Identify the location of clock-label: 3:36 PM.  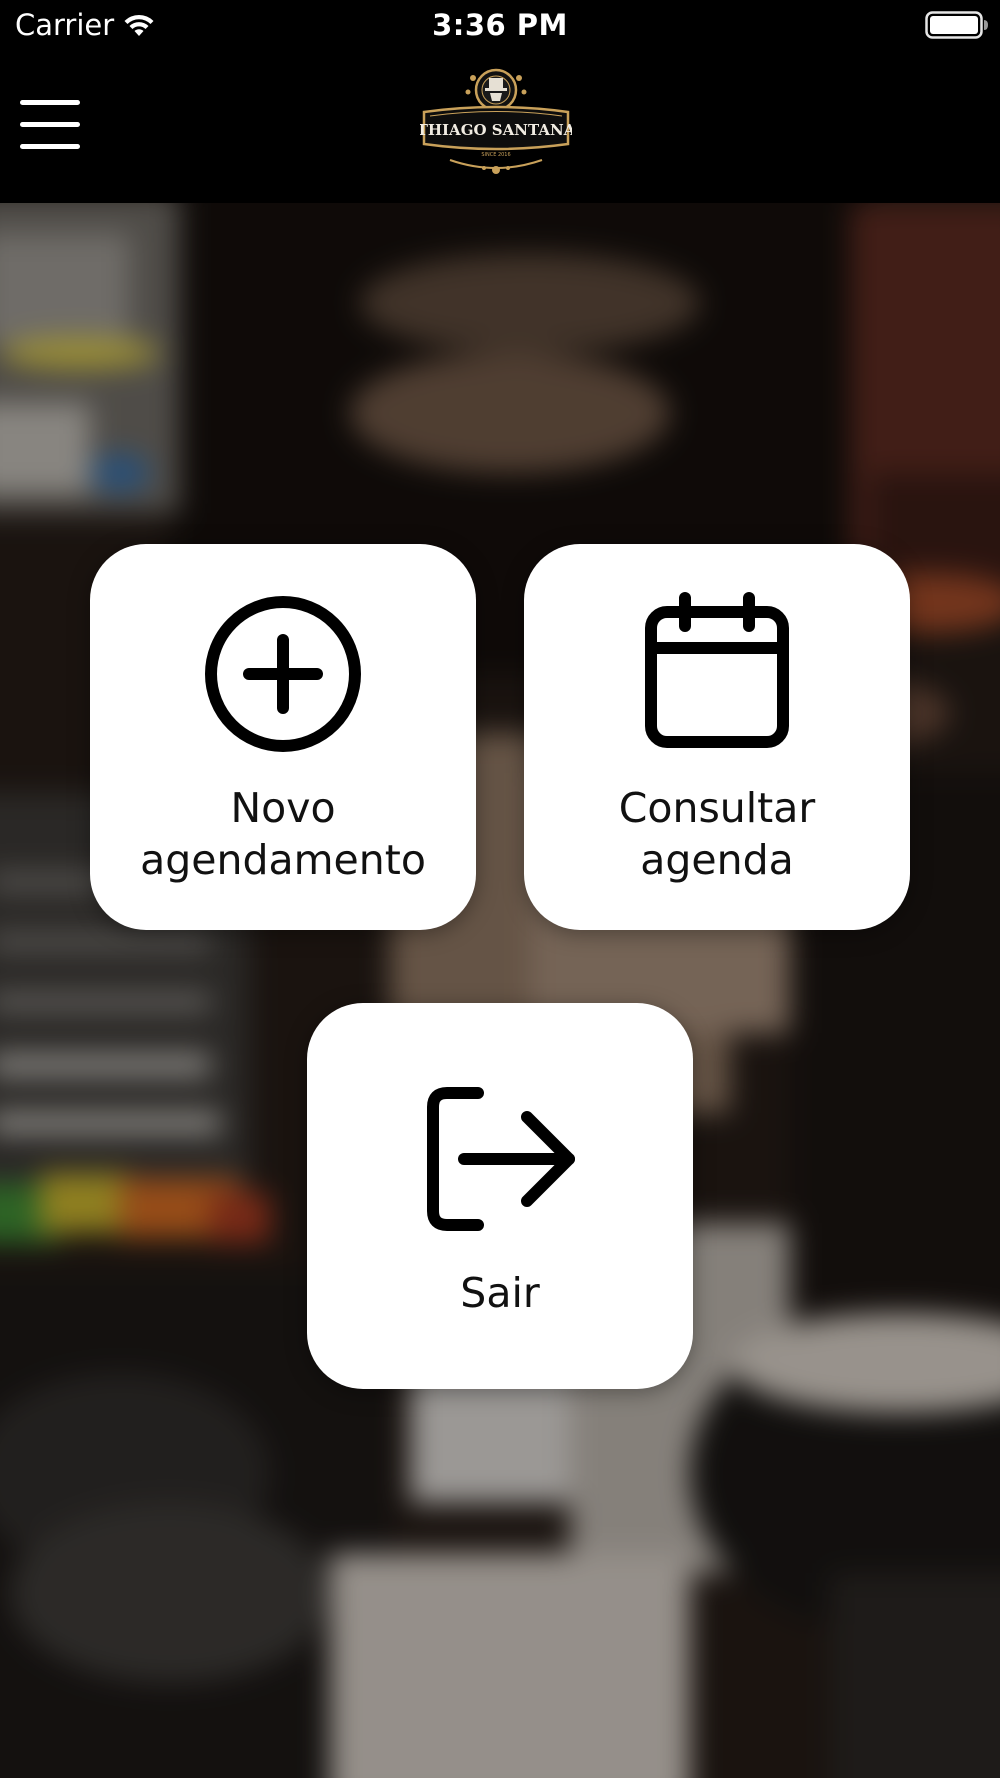
(500, 25).